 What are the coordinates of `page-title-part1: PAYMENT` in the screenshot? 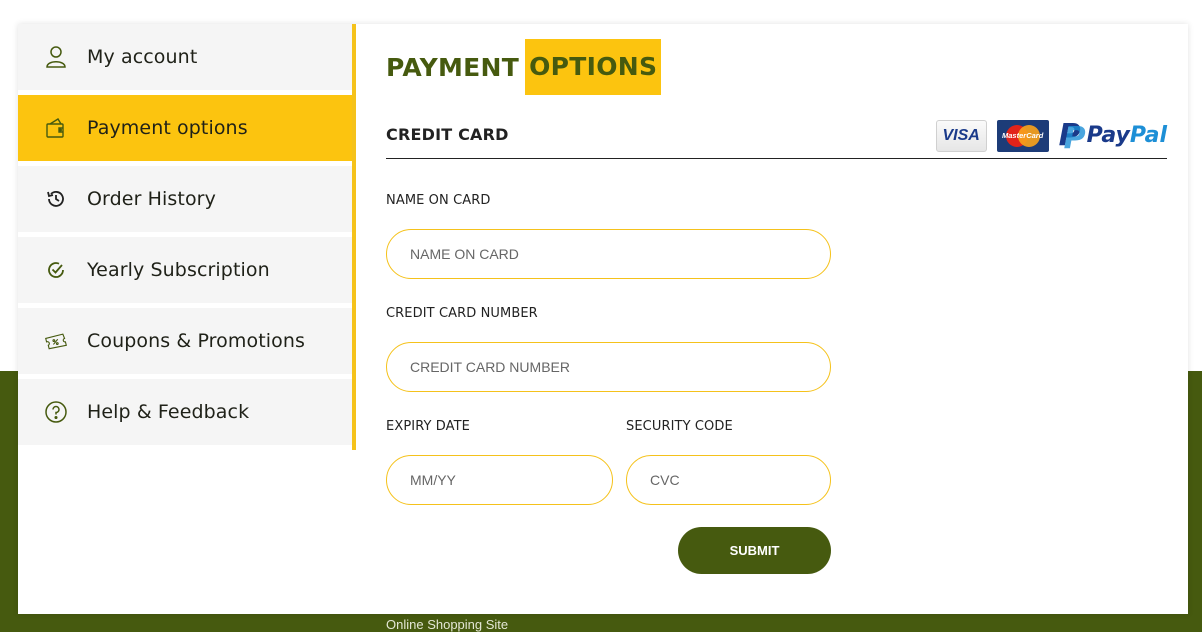 It's located at (453, 67).